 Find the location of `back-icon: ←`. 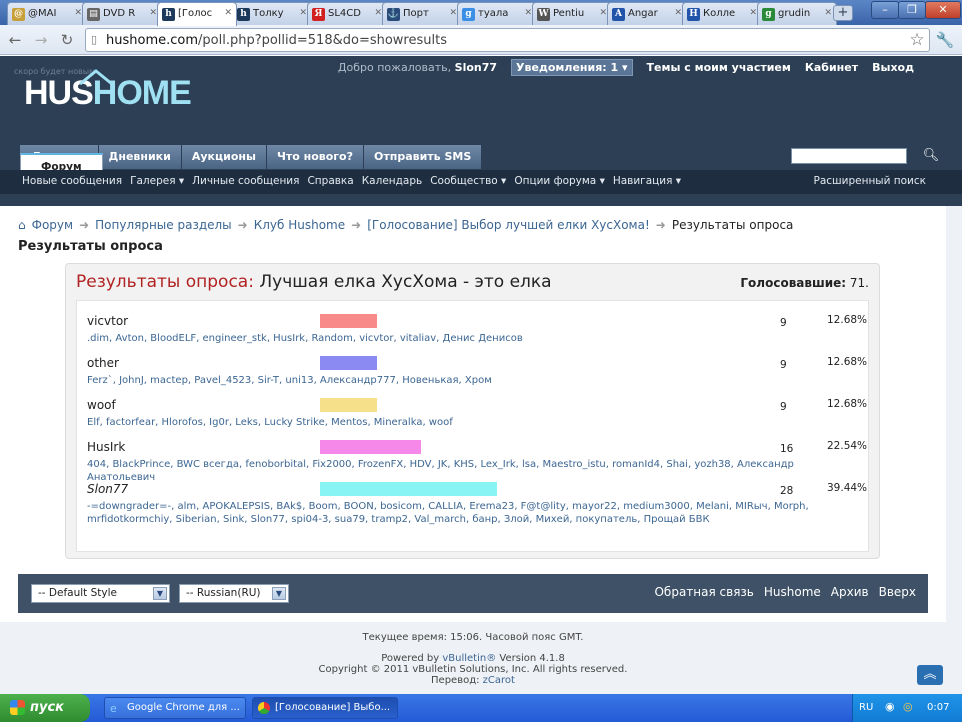

back-icon: ← is located at coordinates (15, 40).